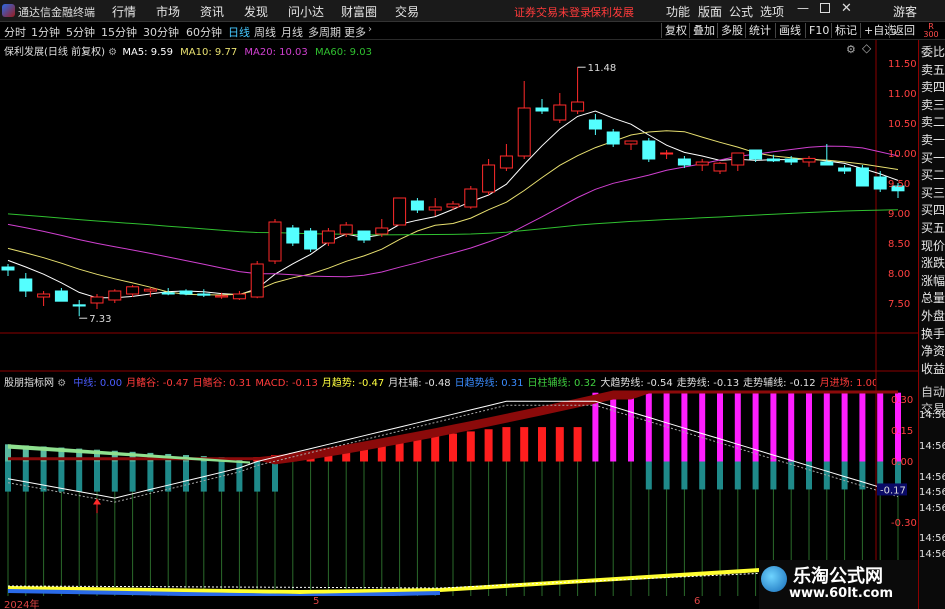 Image resolution: width=945 pixels, height=609 pixels. What do you see at coordinates (697, 601) in the screenshot?
I see `date-label-june: 6` at bounding box center [697, 601].